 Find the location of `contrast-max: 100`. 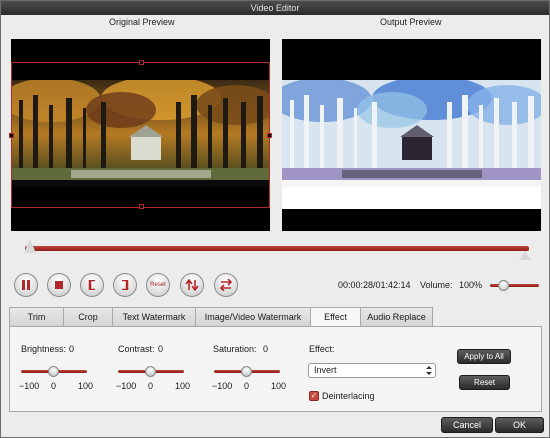

contrast-max: 100 is located at coordinates (183, 386).